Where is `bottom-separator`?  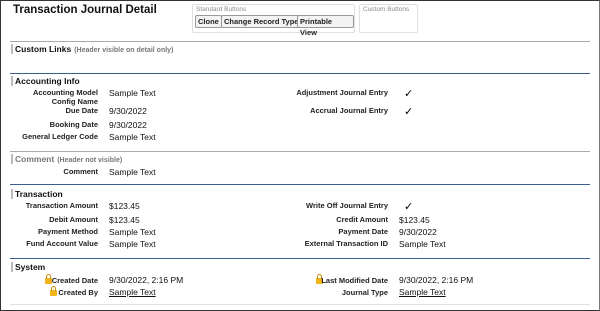
bottom-separator is located at coordinates (300, 304).